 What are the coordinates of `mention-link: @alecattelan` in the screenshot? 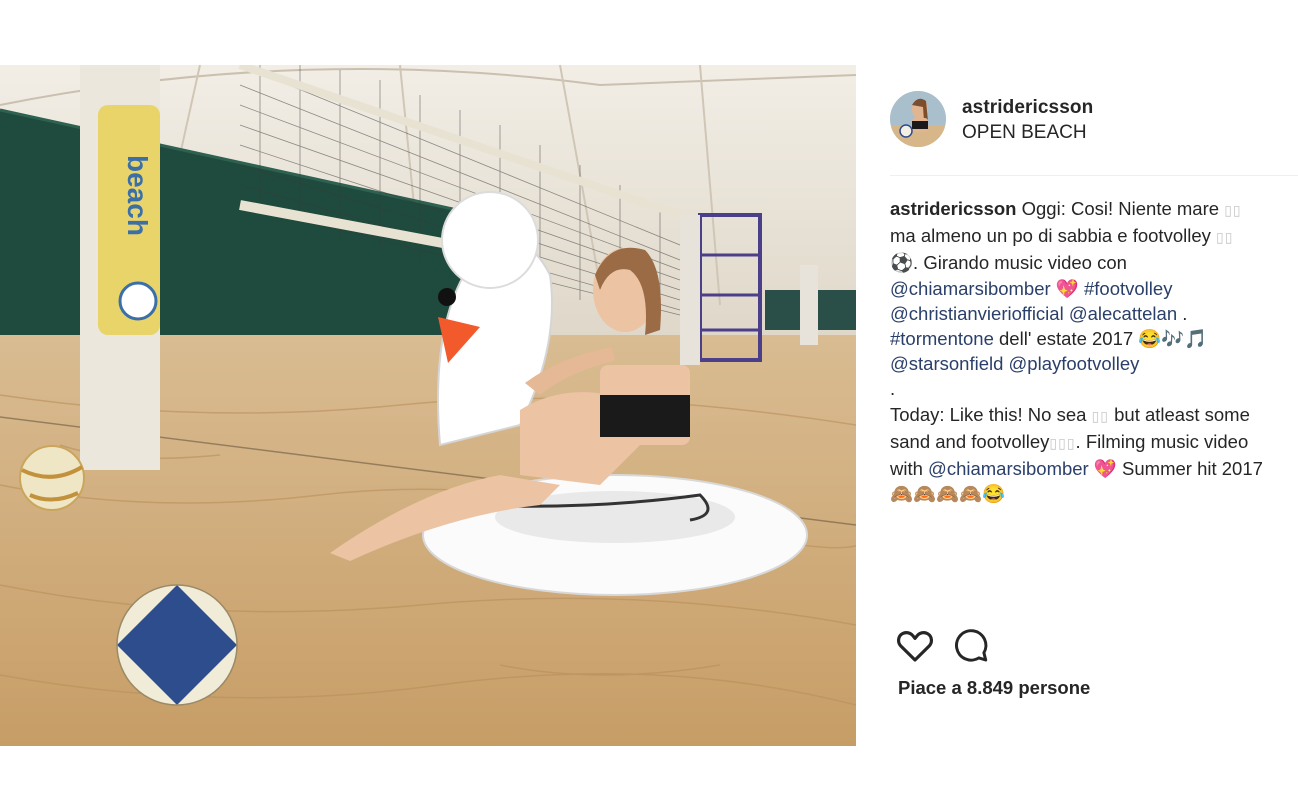 It's located at (1123, 313).